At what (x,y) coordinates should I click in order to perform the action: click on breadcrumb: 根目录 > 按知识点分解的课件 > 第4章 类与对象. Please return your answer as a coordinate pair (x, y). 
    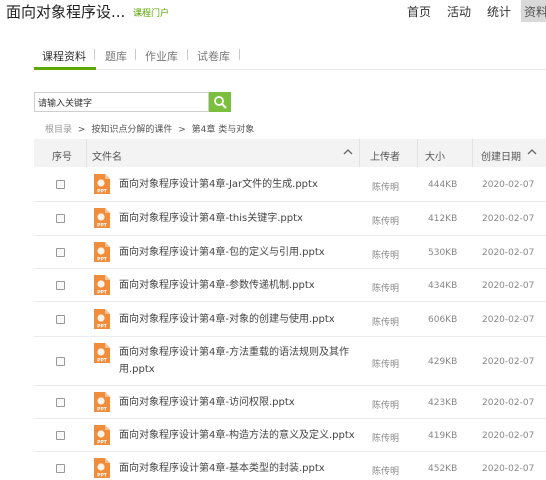
    Looking at the image, I should click on (151, 128).